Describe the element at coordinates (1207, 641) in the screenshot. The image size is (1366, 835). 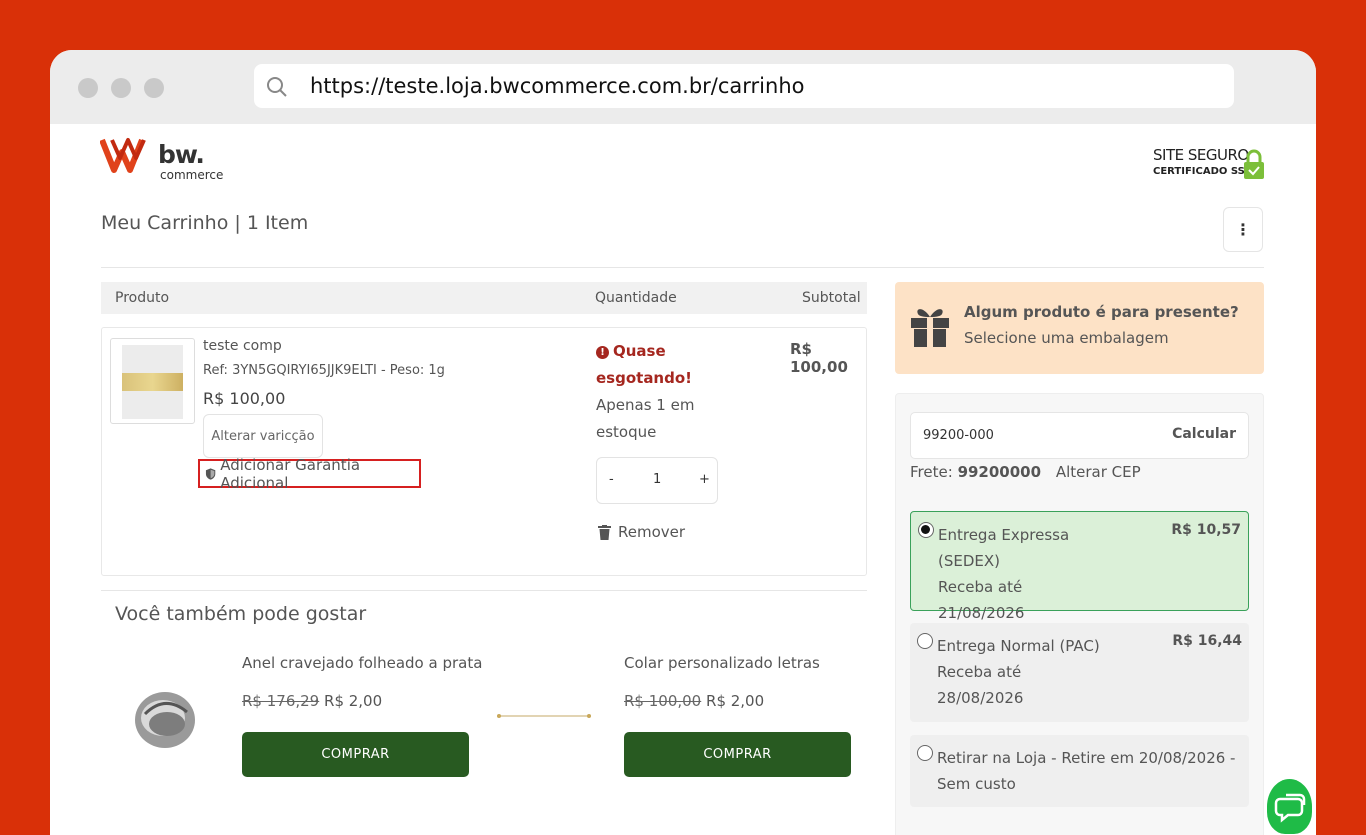
I see `shipping-option-price: R$ 16,44` at that location.